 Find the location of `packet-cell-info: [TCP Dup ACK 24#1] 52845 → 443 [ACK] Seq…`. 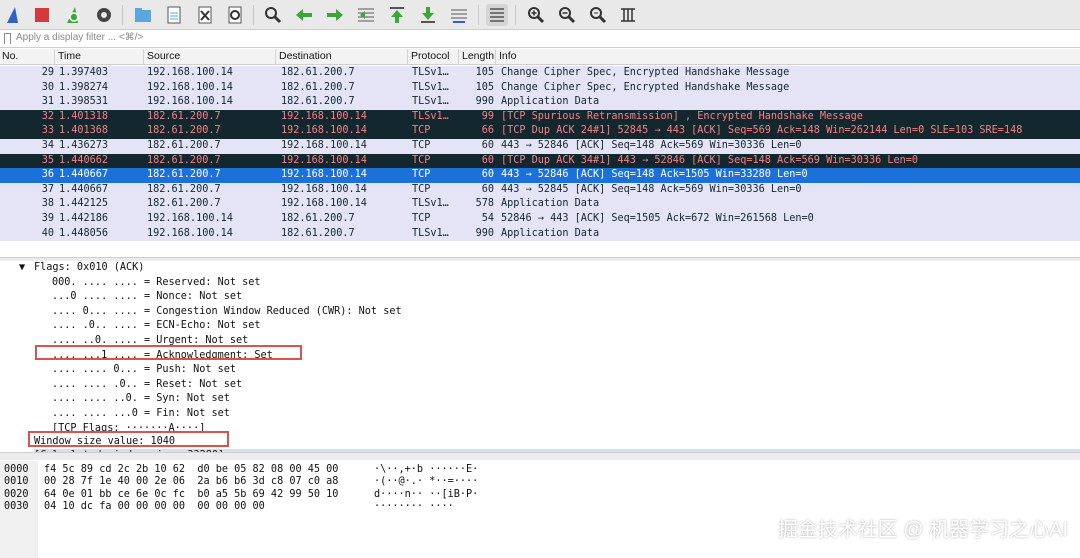

packet-cell-info: [TCP Dup ACK 24#1] 52845 → 443 [ACK] Seq… is located at coordinates (762, 131).